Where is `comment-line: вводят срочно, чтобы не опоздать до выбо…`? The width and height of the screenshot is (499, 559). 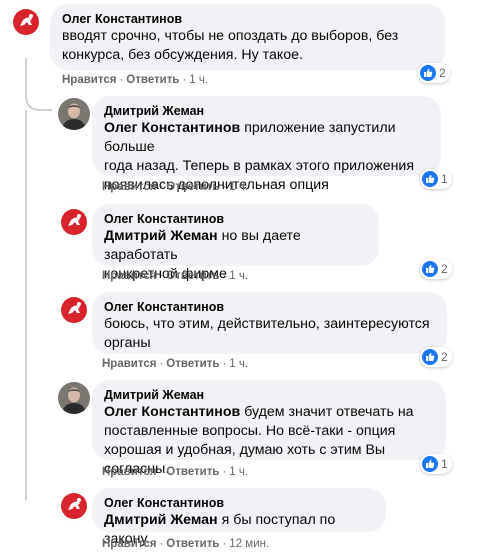
comment-line: вводят срочно, чтобы не опоздать до выбо… is located at coordinates (230, 36).